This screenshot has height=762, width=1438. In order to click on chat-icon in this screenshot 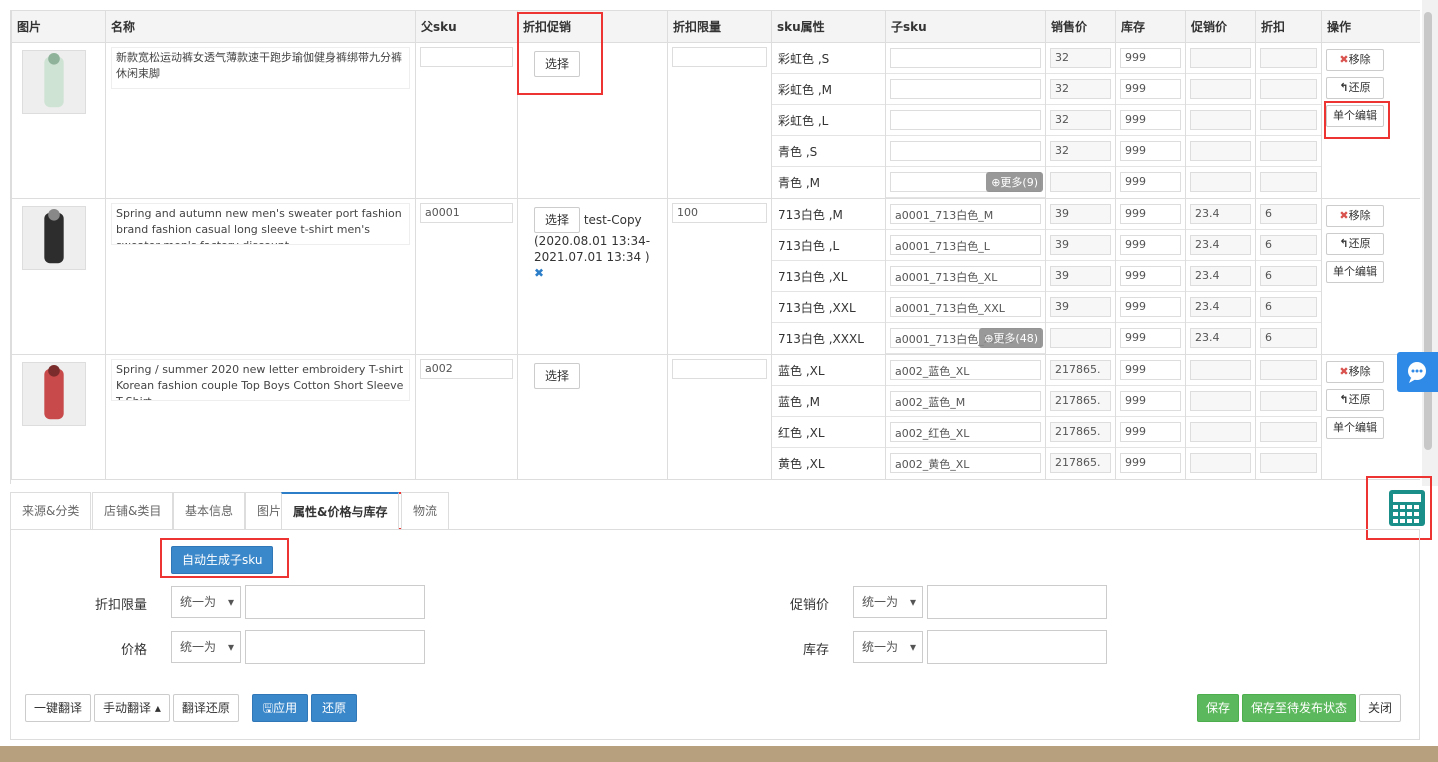, I will do `click(1417, 372)`.